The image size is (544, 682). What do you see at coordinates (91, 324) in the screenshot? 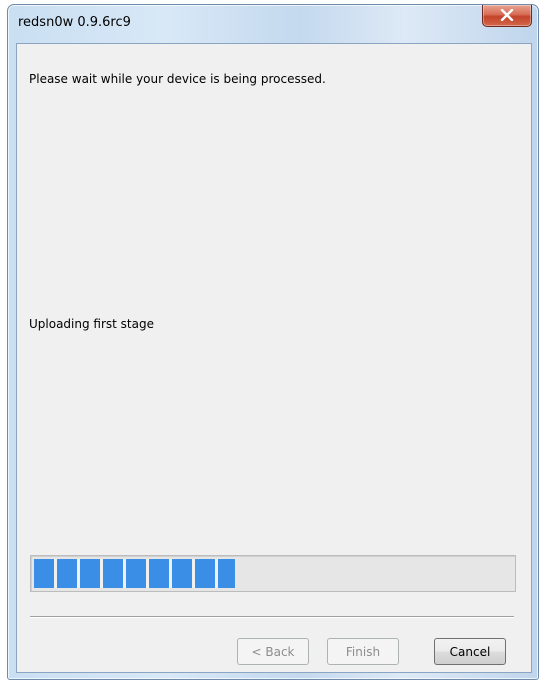
I see `status-text: Uploading first stage` at bounding box center [91, 324].